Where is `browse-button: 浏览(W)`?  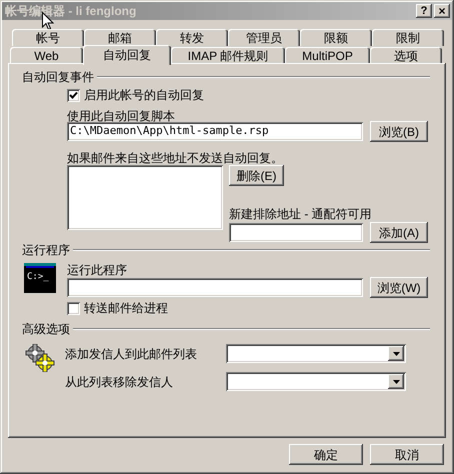 browse-button: 浏览(W) is located at coordinates (399, 287).